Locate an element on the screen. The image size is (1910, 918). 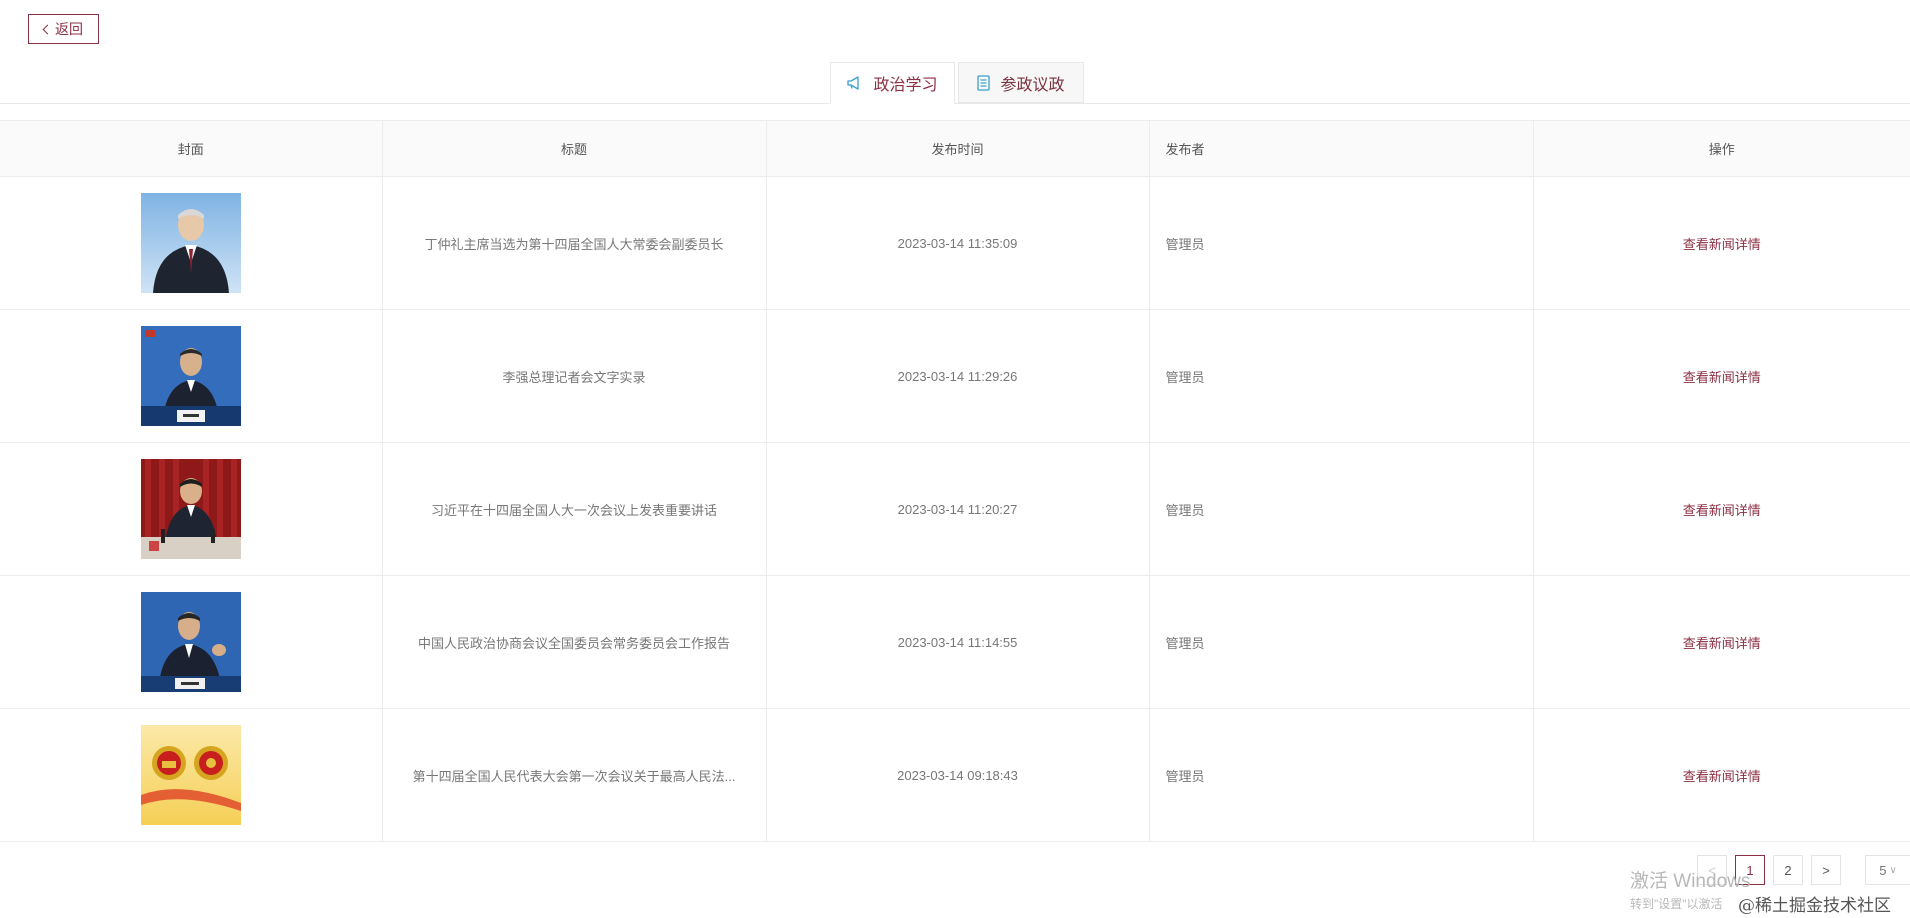
back-button: 返回 is located at coordinates (63, 29).